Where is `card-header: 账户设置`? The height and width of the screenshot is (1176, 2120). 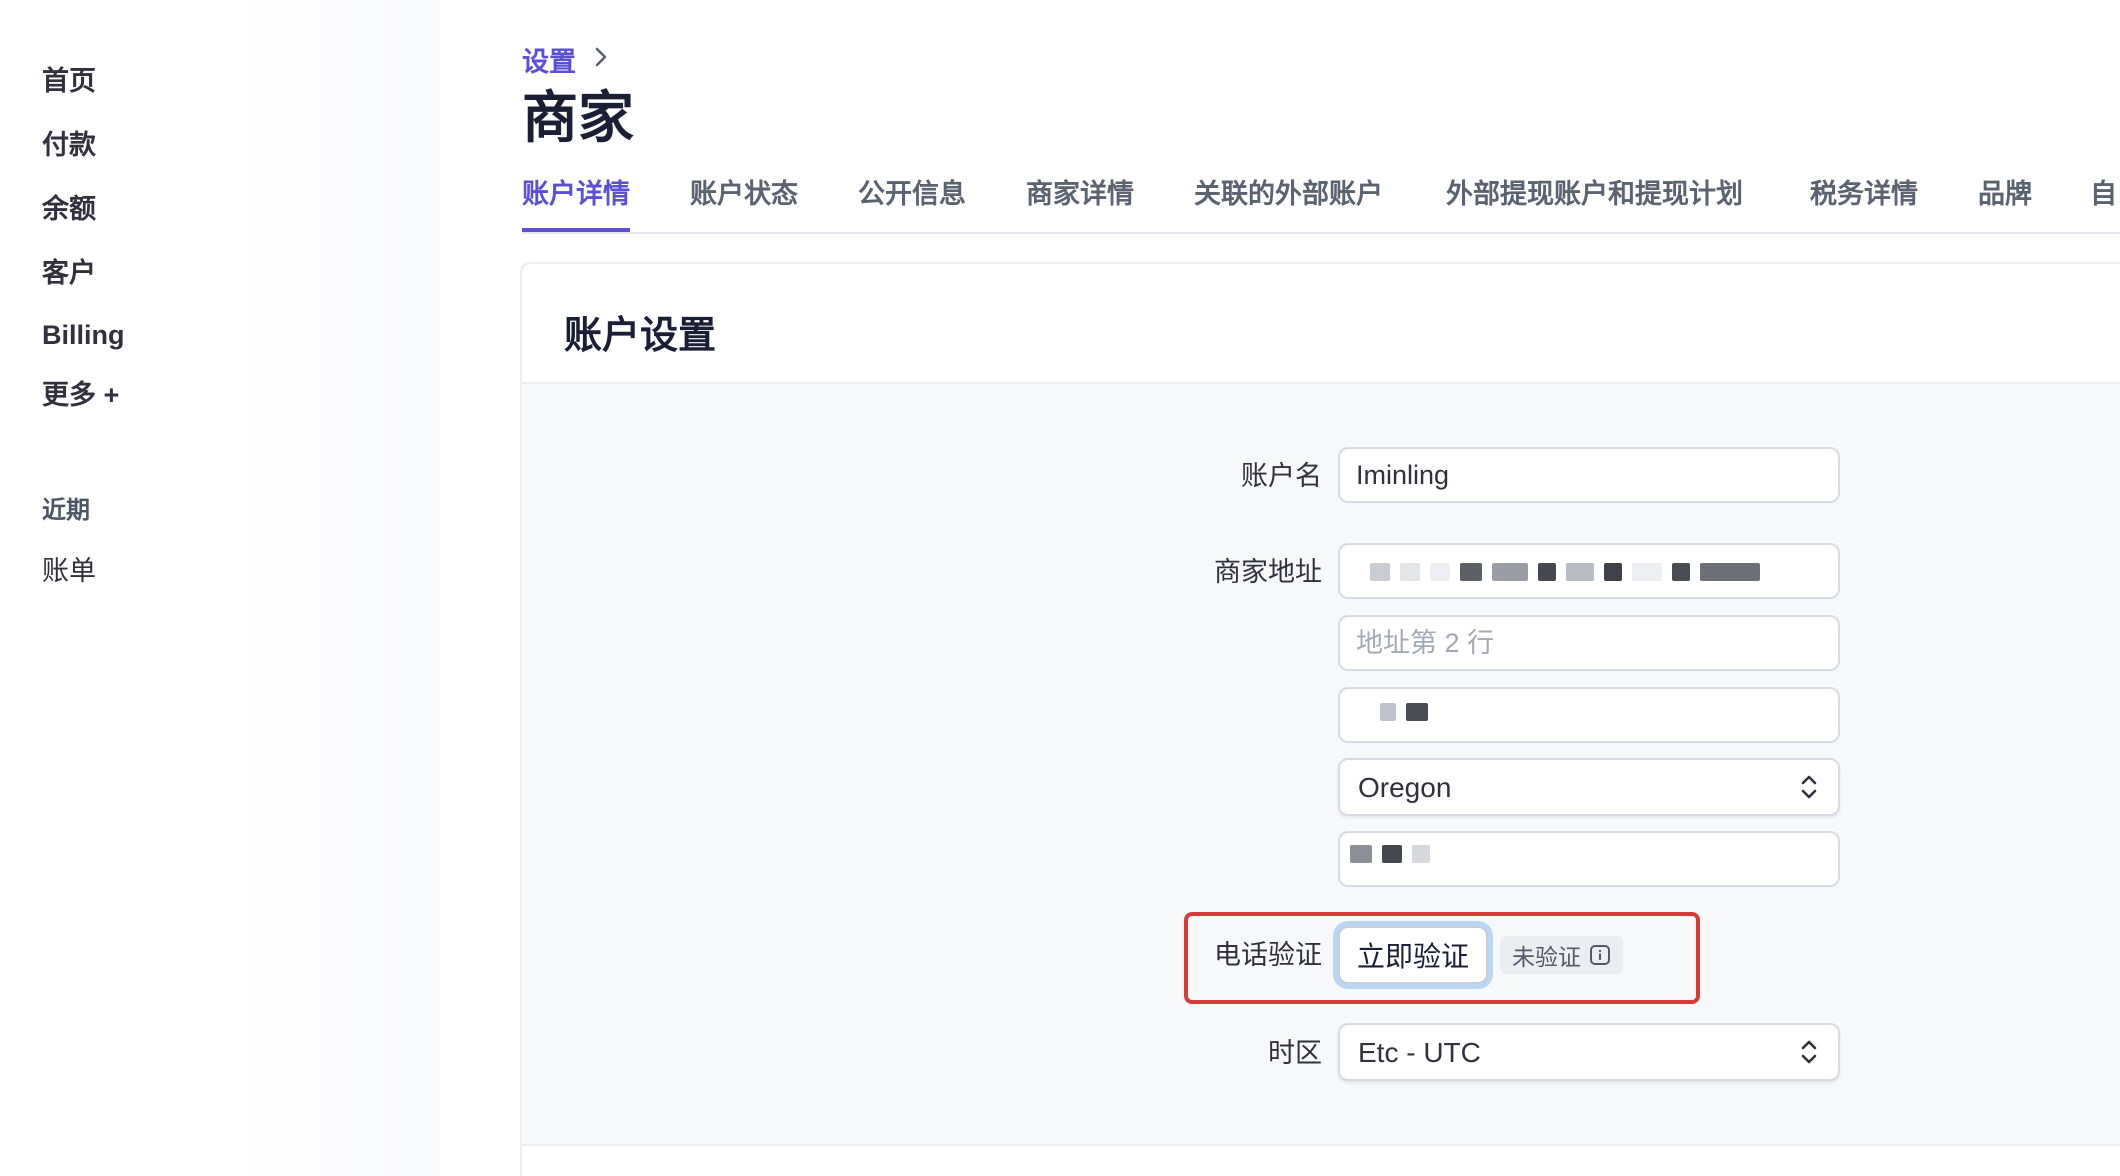
card-header: 账户设置 is located at coordinates (1321, 324).